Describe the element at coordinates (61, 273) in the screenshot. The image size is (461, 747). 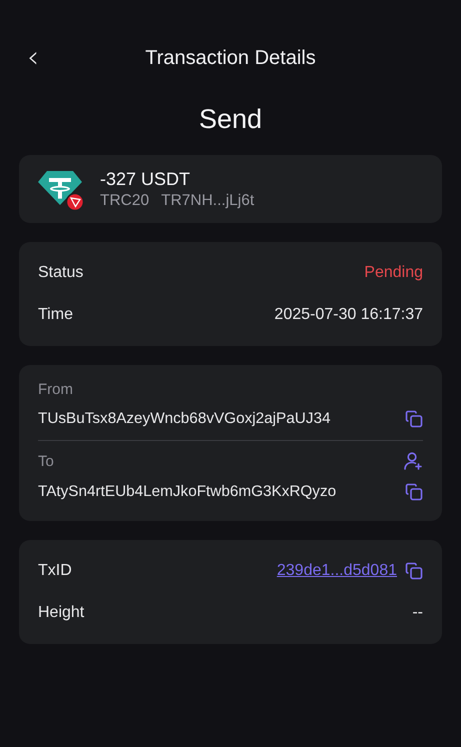
I see `row-label: Status` at that location.